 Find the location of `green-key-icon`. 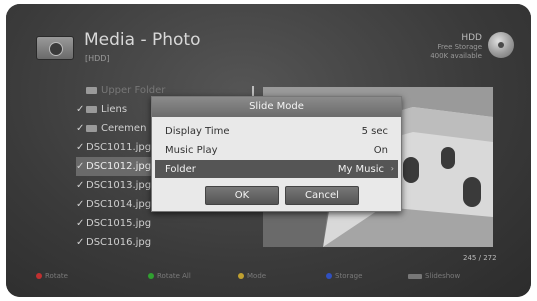

green-key-icon is located at coordinates (151, 276).